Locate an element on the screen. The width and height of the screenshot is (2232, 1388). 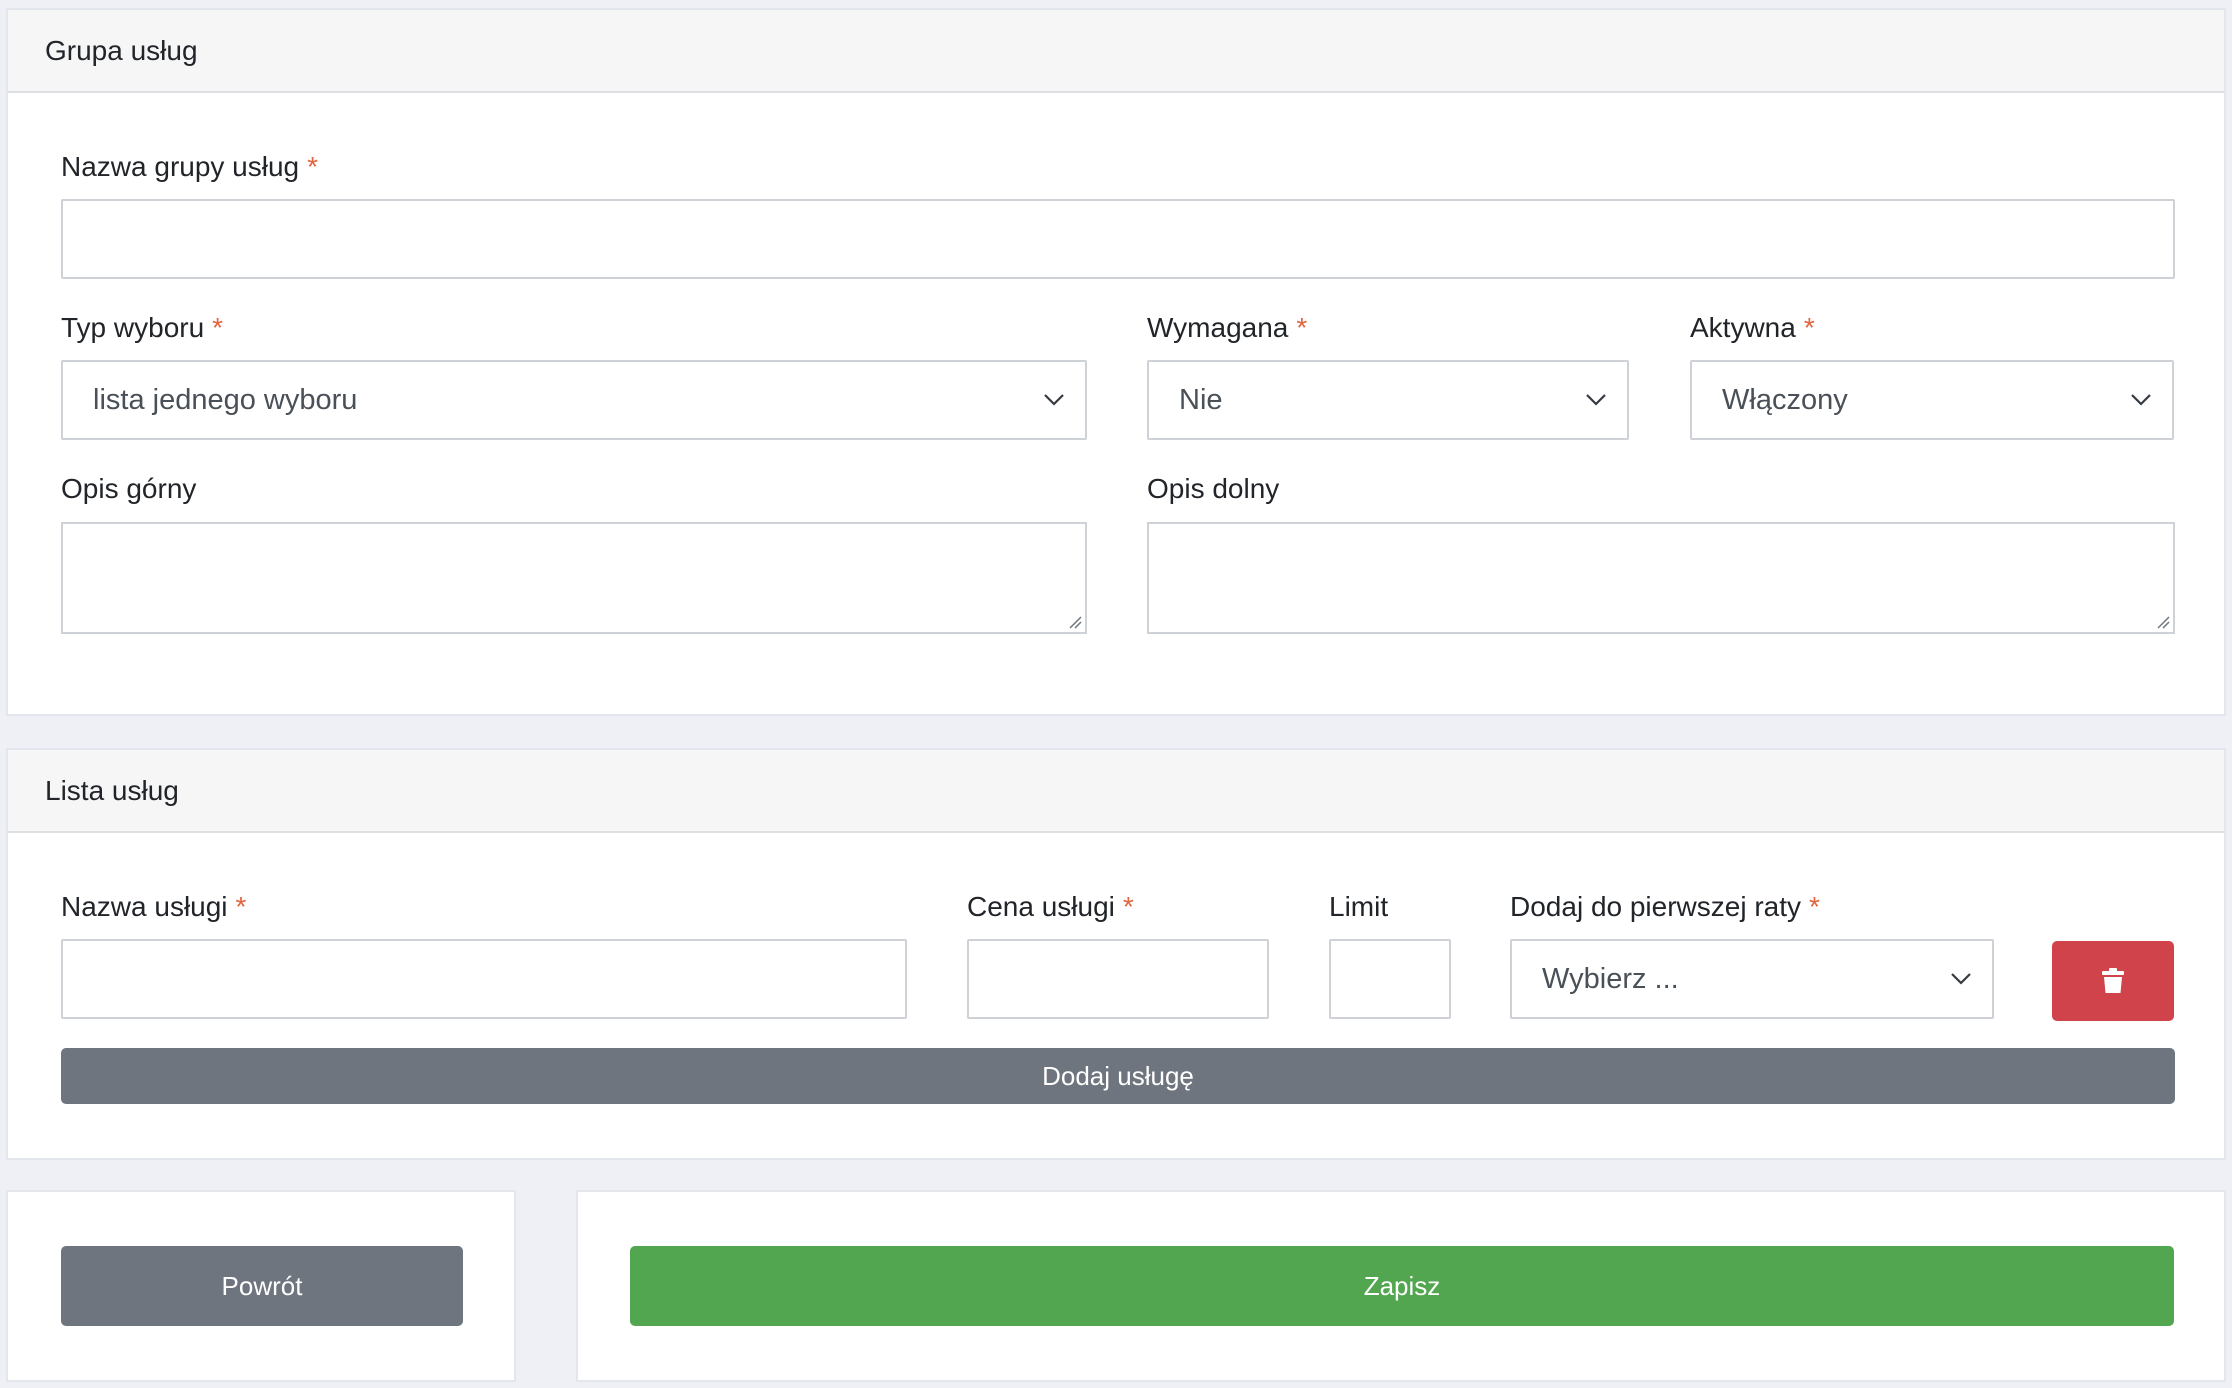
add-service-button: Dodaj usługę is located at coordinates (1118, 1076).